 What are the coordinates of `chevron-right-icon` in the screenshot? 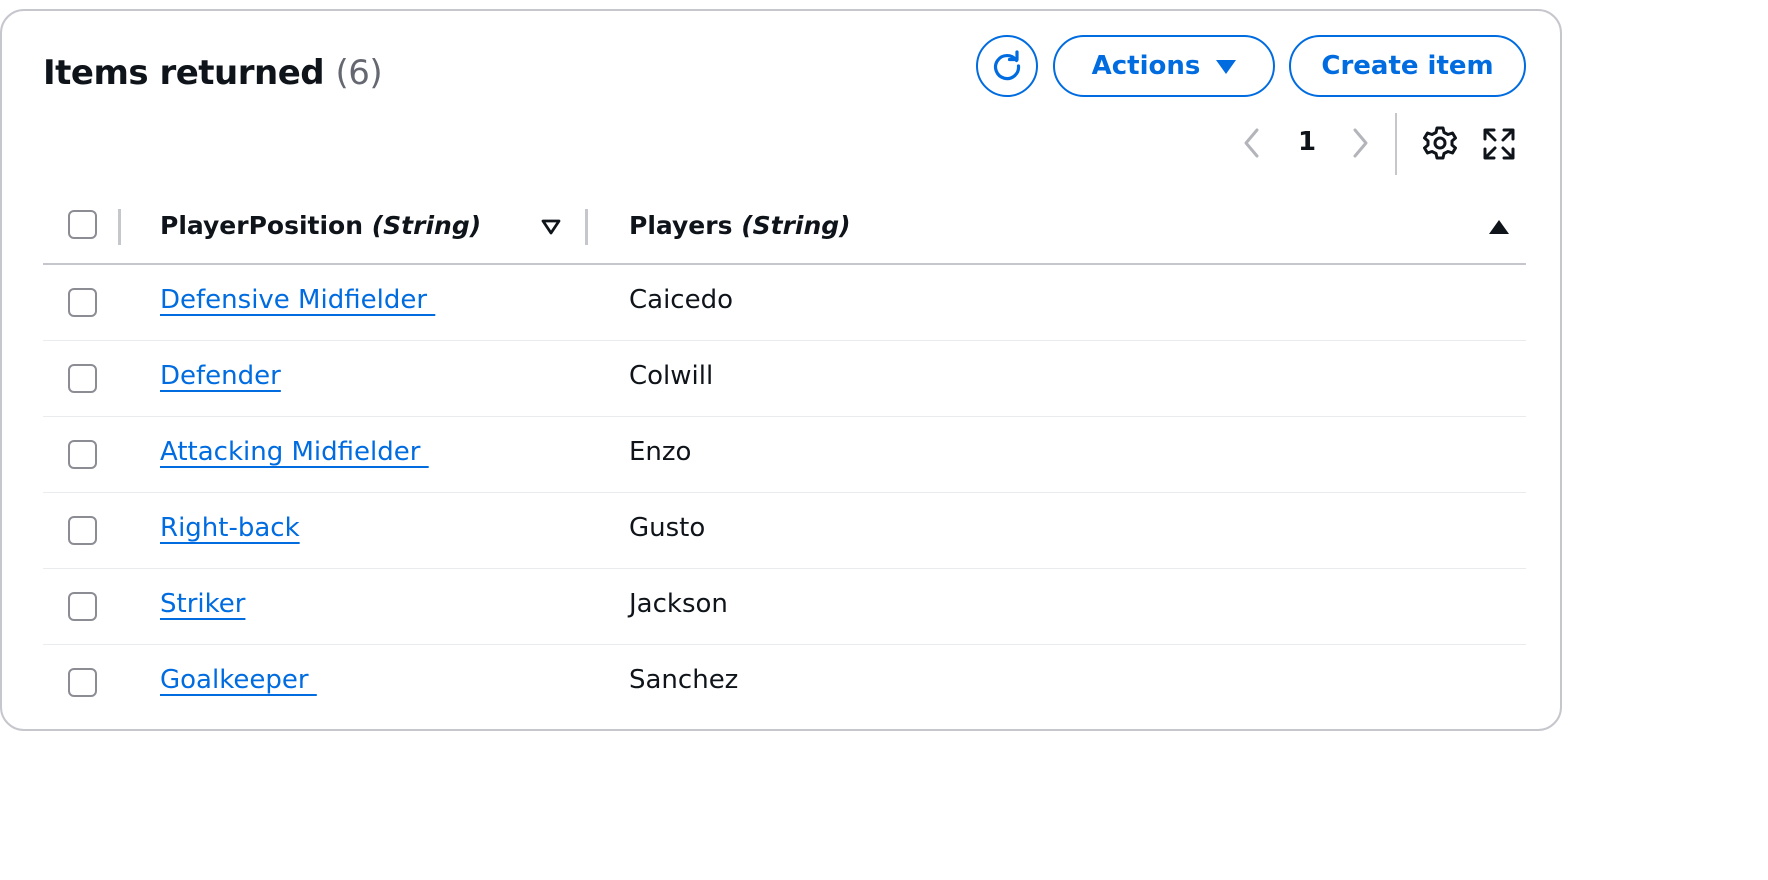 It's located at (1360, 143).